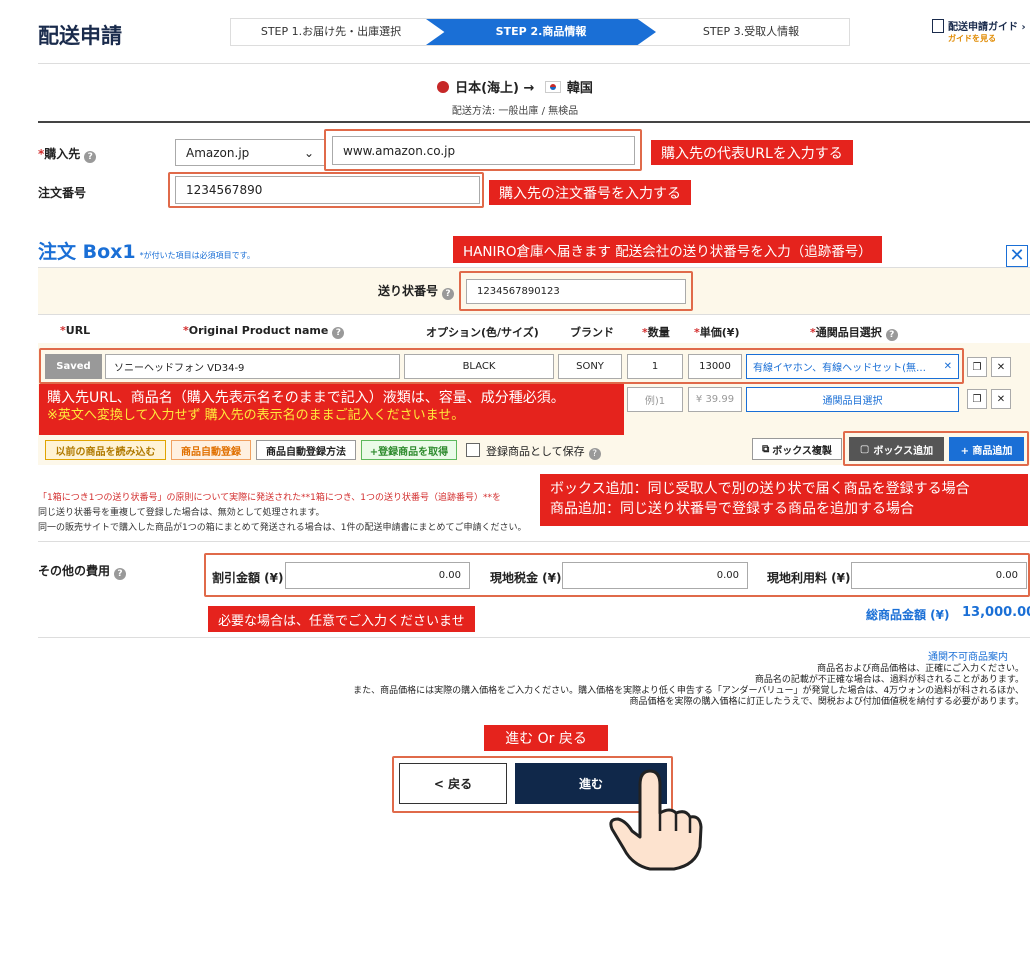  Describe the element at coordinates (1023, 27) in the screenshot. I see `chevron-right-icon: ›` at that location.